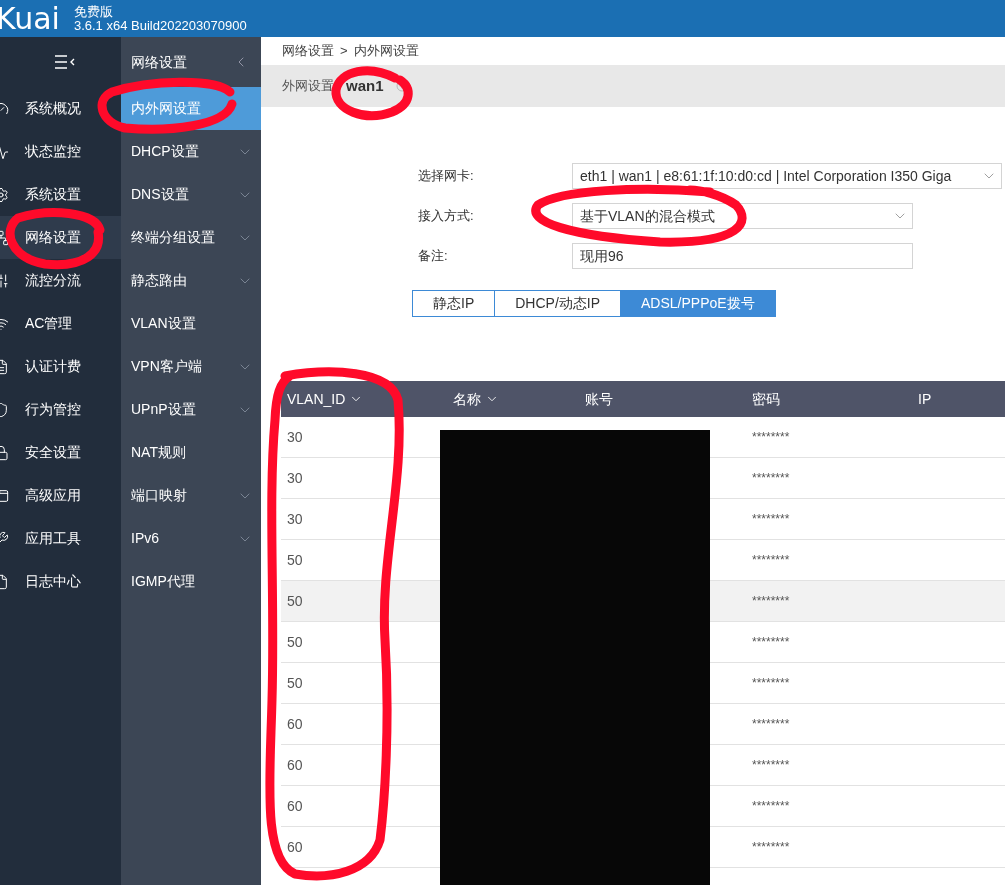 The image size is (1005, 885). I want to click on submenu-item: UPnP设置, so click(191, 409).